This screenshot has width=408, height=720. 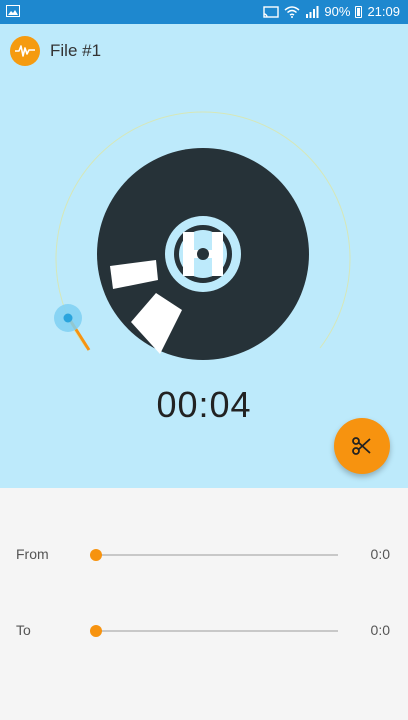 I want to click on clock: 21:09, so click(x=383, y=11).